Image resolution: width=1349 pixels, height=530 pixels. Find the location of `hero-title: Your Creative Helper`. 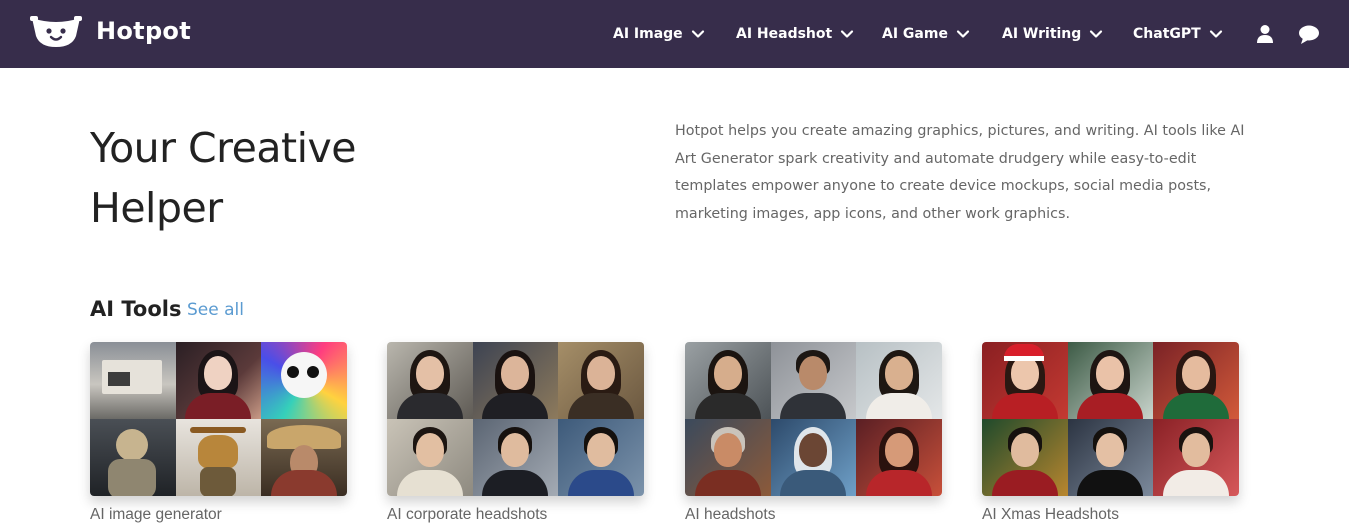

hero-title: Your Creative Helper is located at coordinates (300, 178).